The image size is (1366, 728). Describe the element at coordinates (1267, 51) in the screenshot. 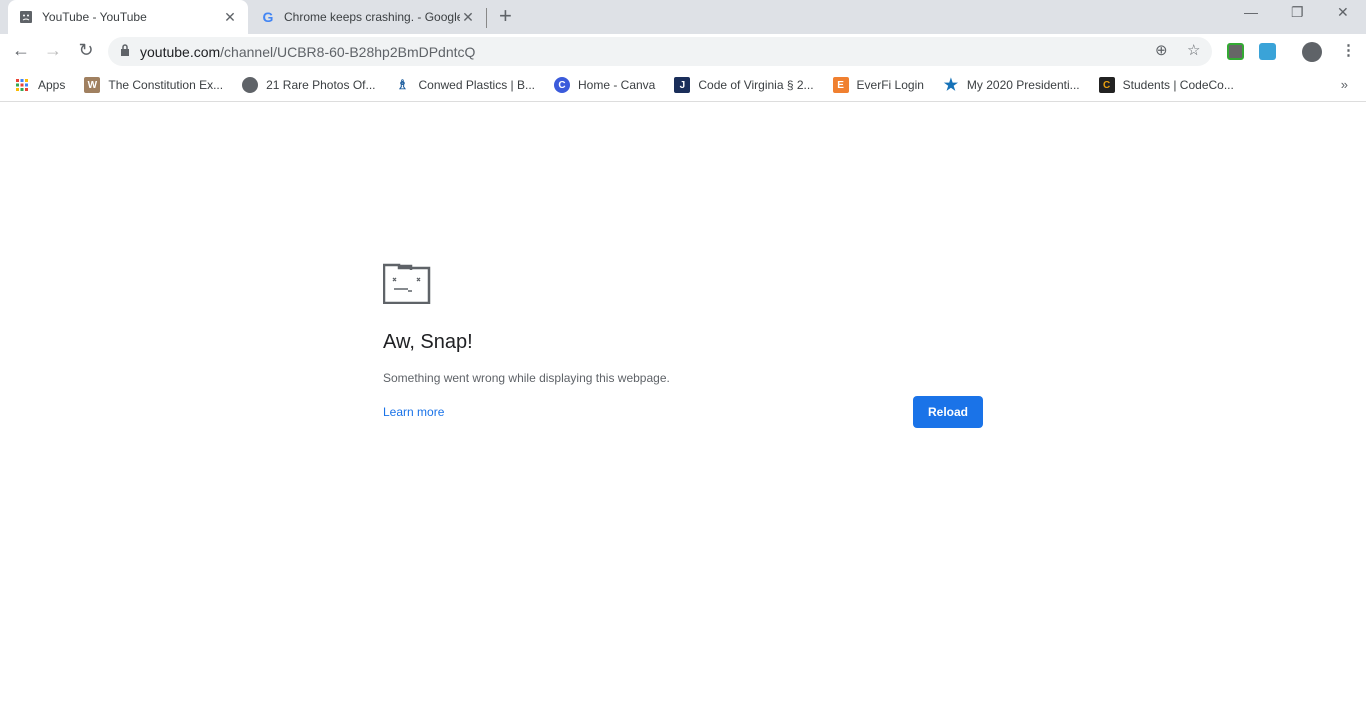

I see `extension-cloud-icon` at that location.